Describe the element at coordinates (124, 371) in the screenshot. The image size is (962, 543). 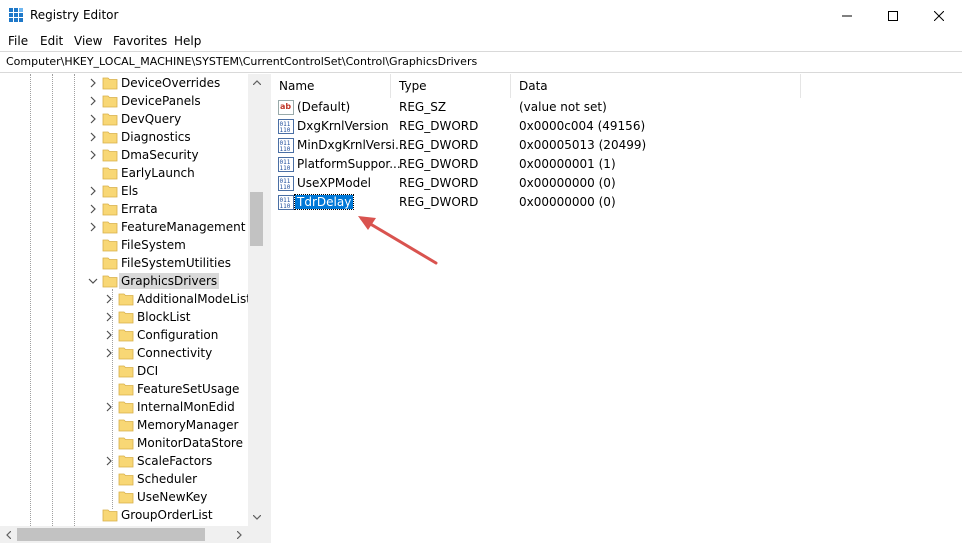
I see `tree-item: DCI` at that location.